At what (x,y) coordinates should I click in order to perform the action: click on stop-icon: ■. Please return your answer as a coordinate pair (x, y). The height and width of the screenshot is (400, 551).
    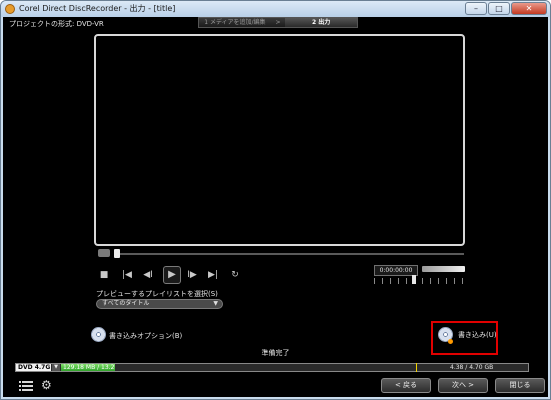
    Looking at the image, I should click on (104, 275).